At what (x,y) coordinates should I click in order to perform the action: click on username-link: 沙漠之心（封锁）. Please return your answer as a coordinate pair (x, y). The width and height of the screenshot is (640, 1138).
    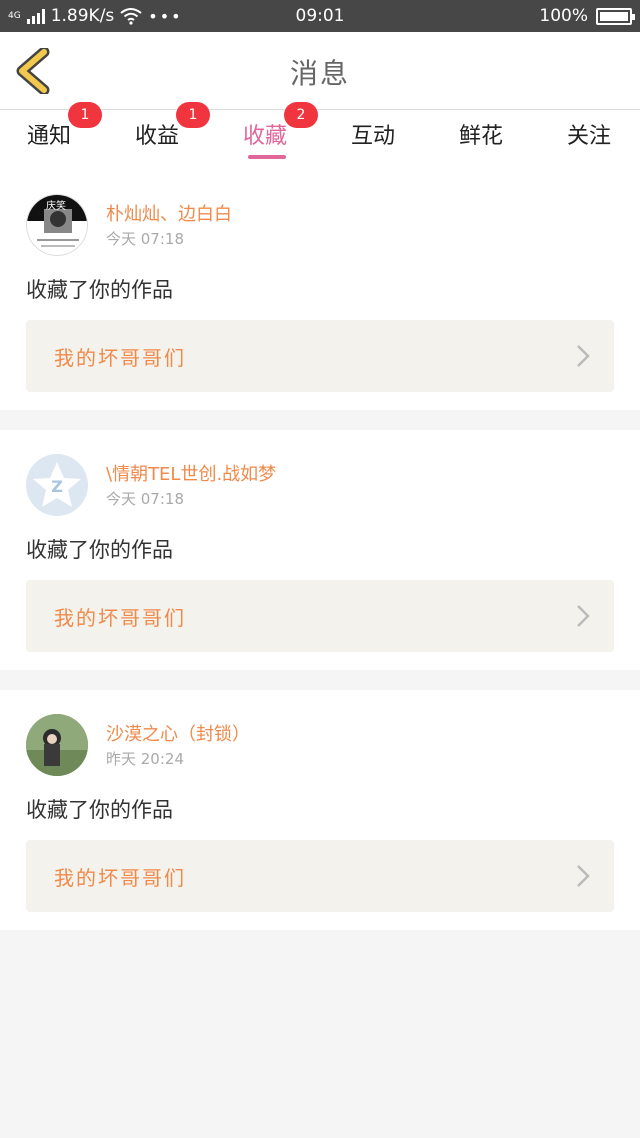
    Looking at the image, I should click on (178, 733).